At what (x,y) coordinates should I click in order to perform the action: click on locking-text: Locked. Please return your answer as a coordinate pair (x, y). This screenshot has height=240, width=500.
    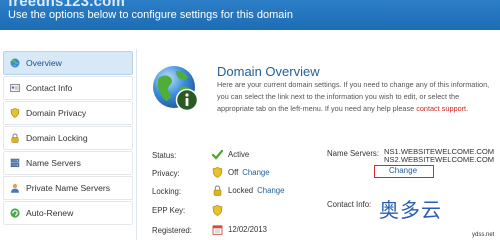
    Looking at the image, I should click on (241, 190).